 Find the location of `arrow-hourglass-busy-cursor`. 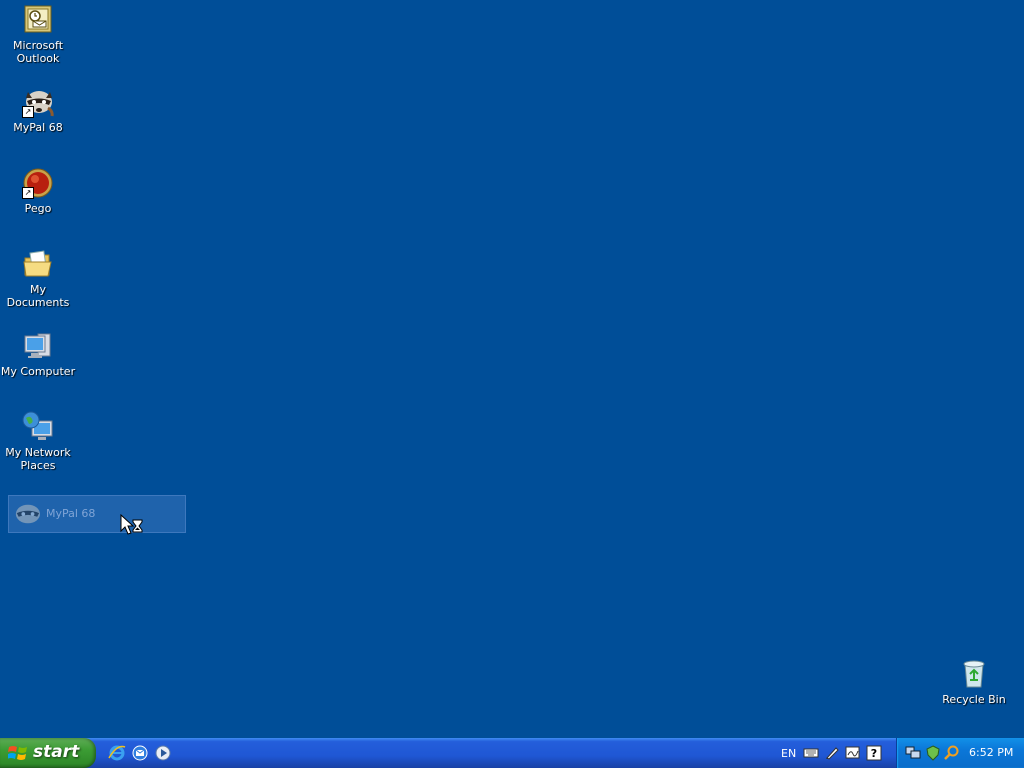

arrow-hourglass-busy-cursor is located at coordinates (132, 524).